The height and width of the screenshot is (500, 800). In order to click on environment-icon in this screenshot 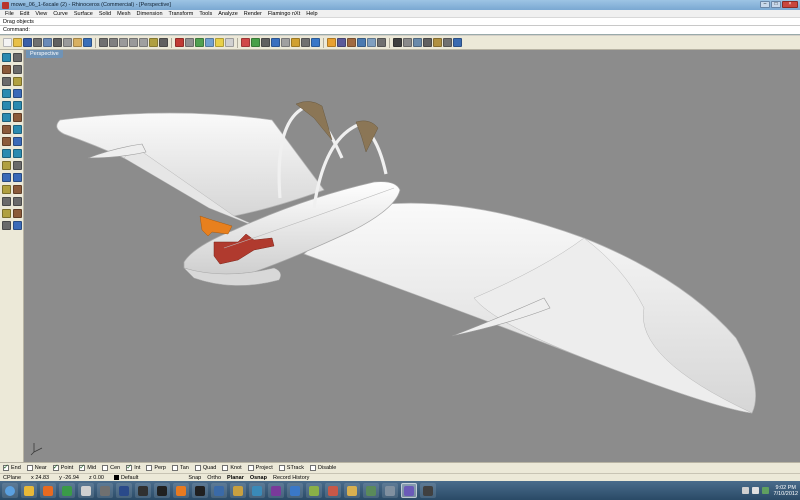, I will do `click(315, 42)`.